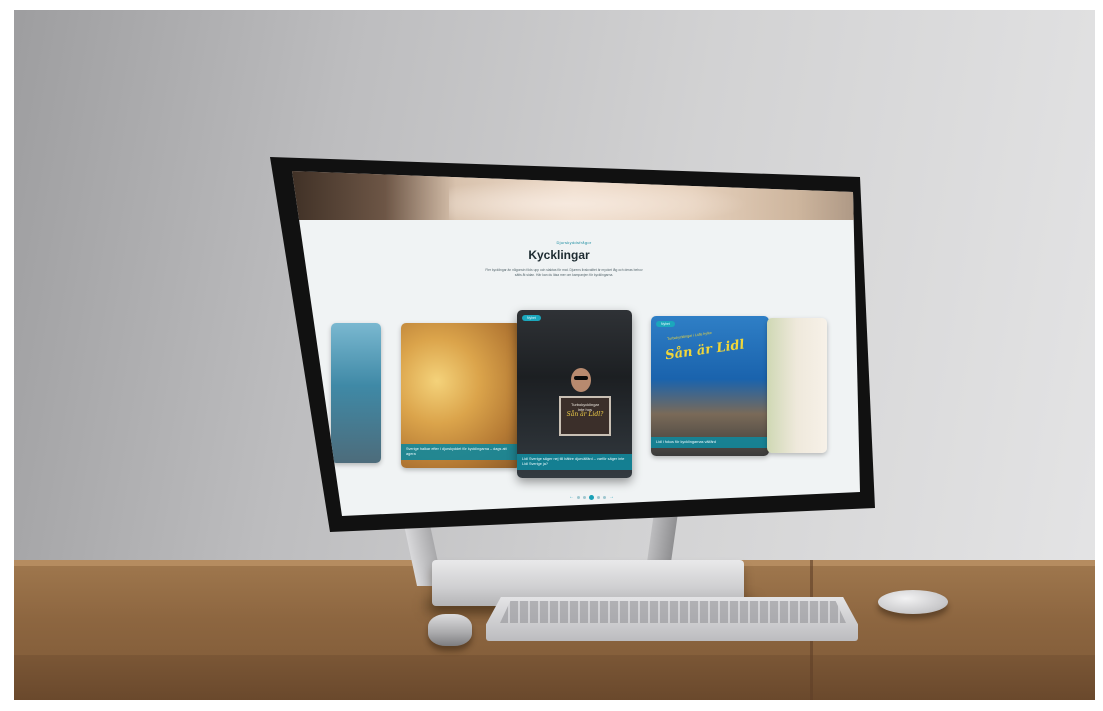 This screenshot has height=711, width=1103. I want to click on keyboard-keys, so click(673, 612).